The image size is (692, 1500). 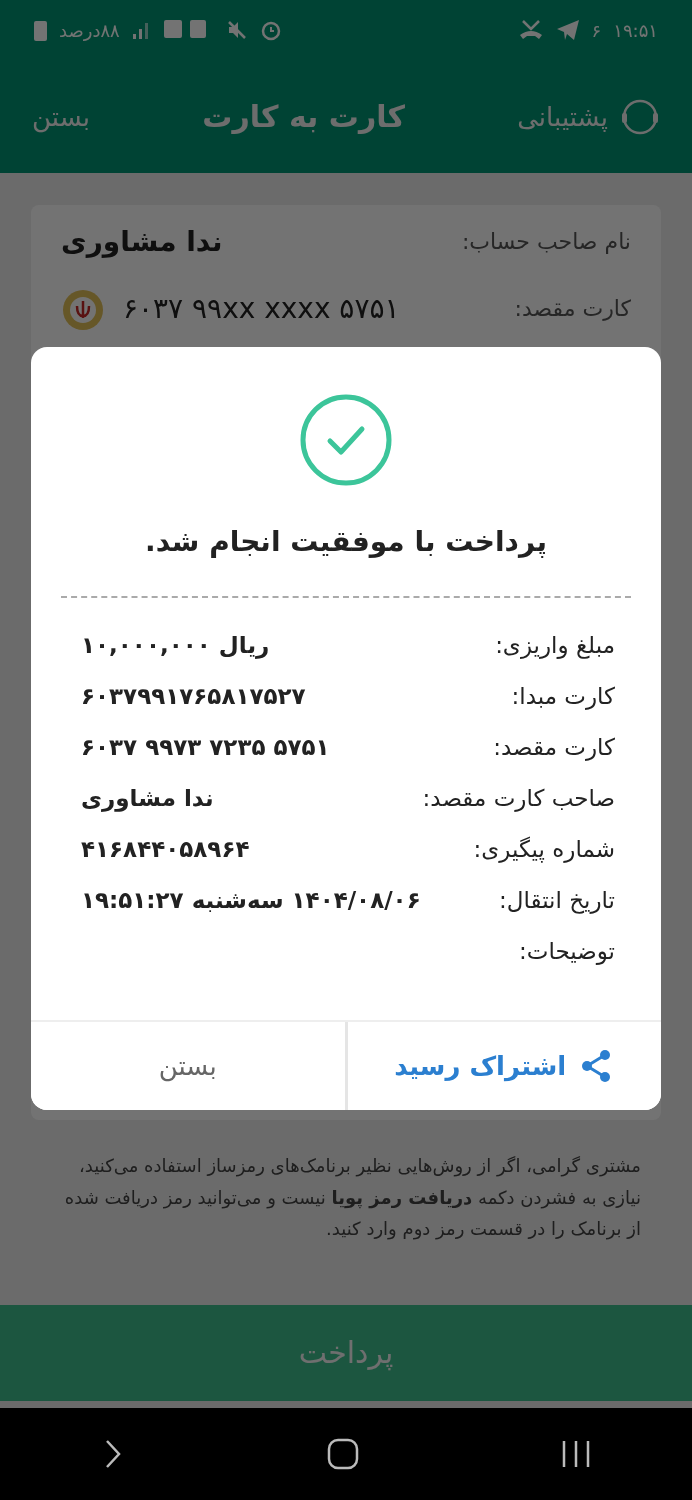 What do you see at coordinates (352, 1198) in the screenshot?
I see `notice-paragraph: مشتری گرامی، اگر از روش‌هایی نظیر برنامک‌های رمزساز استفاده می‌کنید، نیازی به فشردن دکمه دریافت رمز پویا نیست و می‌توانید رمز دریافت شده از برنامک را در قسمت رمز دوم وارد کنید.` at bounding box center [352, 1198].